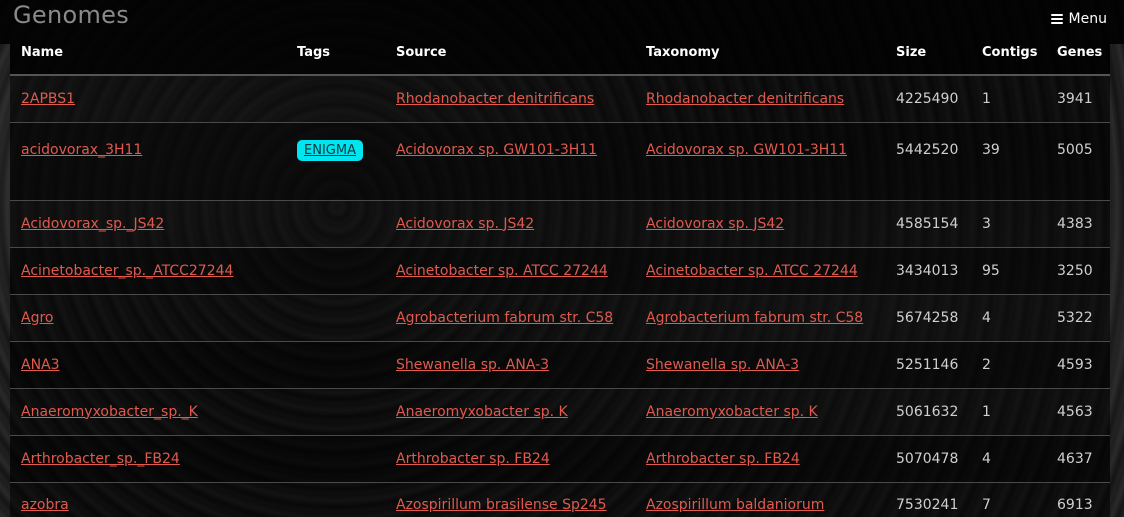 This screenshot has width=1124, height=517. What do you see at coordinates (71, 15) in the screenshot?
I see `page-title: Genomes` at bounding box center [71, 15].